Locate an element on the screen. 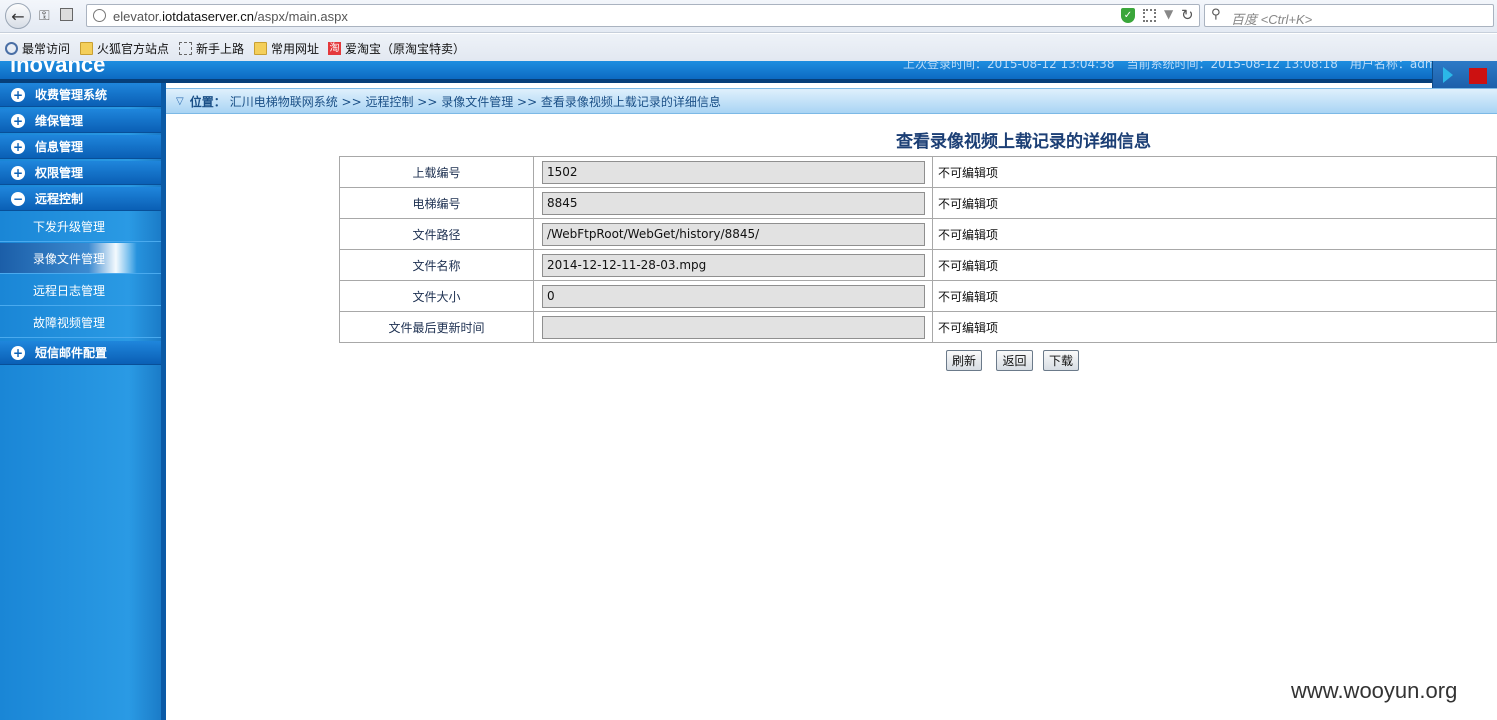  taobao-icon: 淘 is located at coordinates (334, 48).